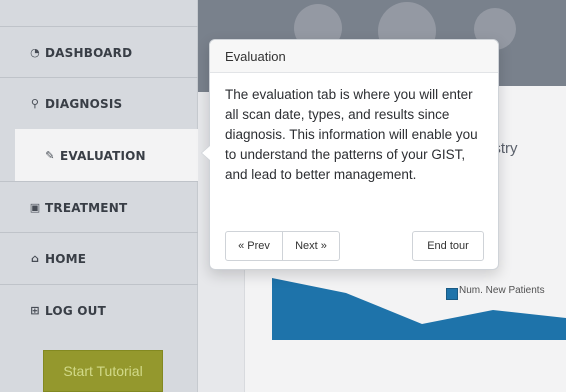 Image resolution: width=566 pixels, height=392 pixels. What do you see at coordinates (448, 246) in the screenshot?
I see `end-tour-button: End tour` at bounding box center [448, 246].